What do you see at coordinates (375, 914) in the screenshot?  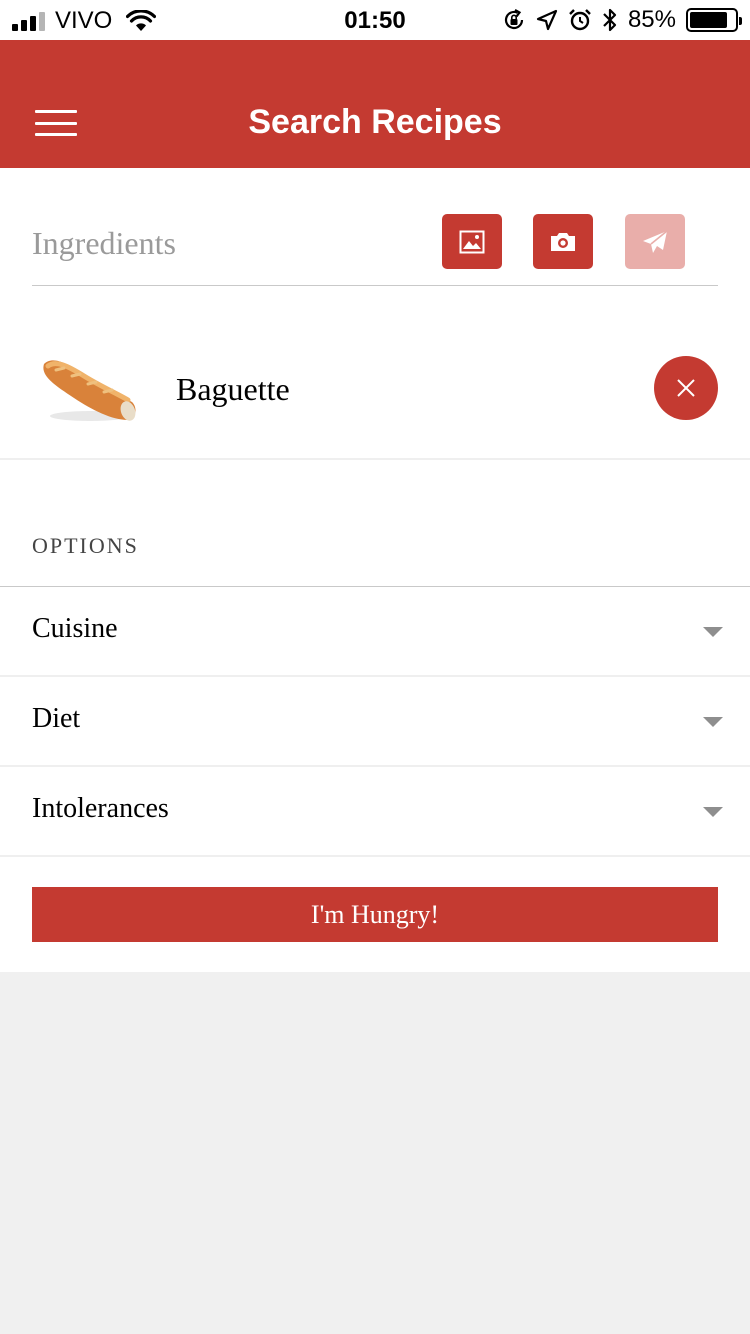 I see `im-hungry-button: I'm Hungry!` at bounding box center [375, 914].